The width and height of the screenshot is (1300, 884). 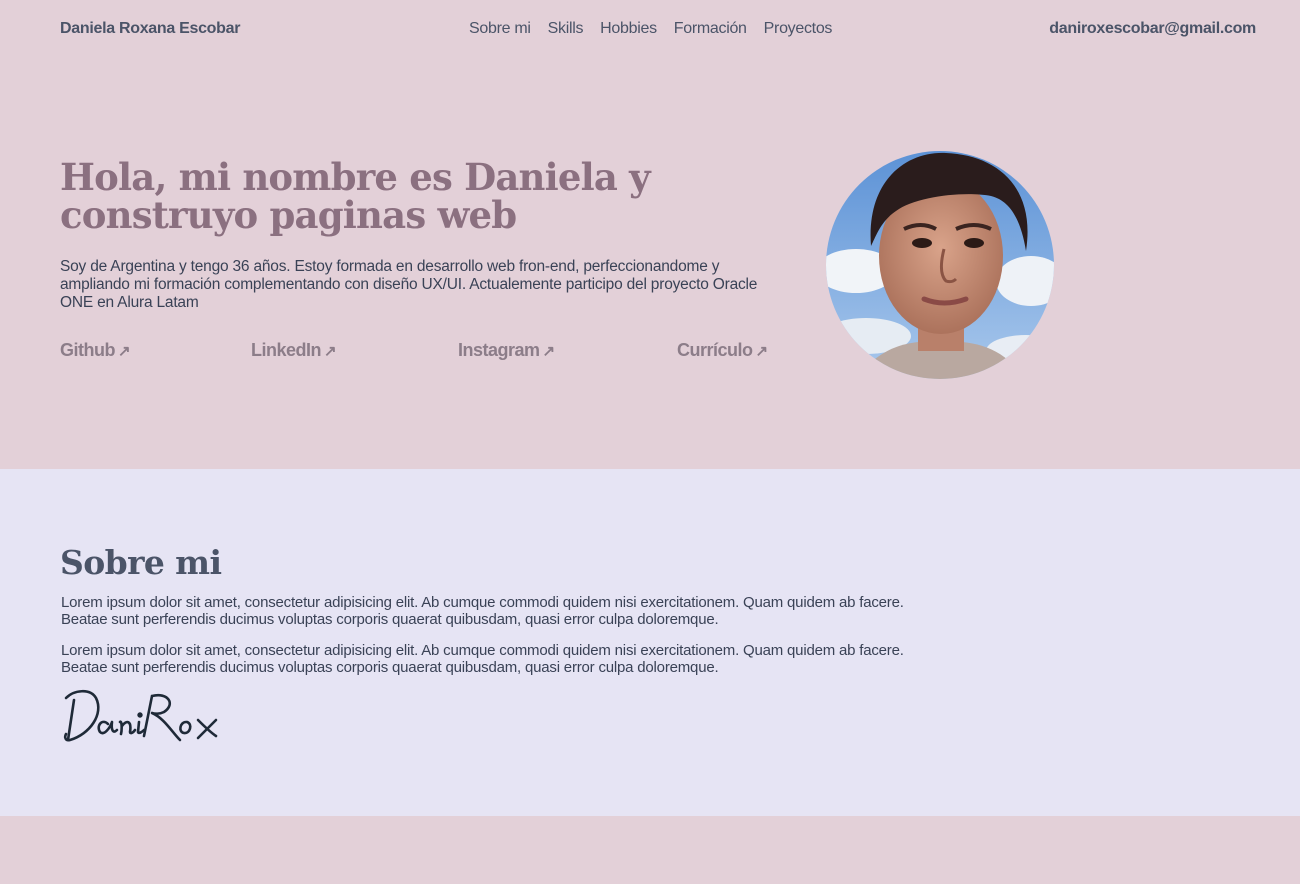 I want to click on nav-link-sobre-mi: Sobre mi, so click(x=500, y=29).